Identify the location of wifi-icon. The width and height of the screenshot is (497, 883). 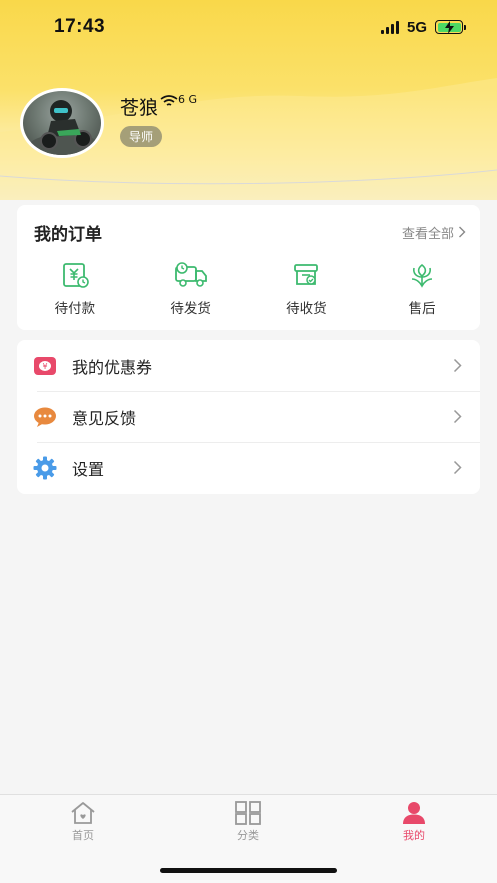
(169, 100).